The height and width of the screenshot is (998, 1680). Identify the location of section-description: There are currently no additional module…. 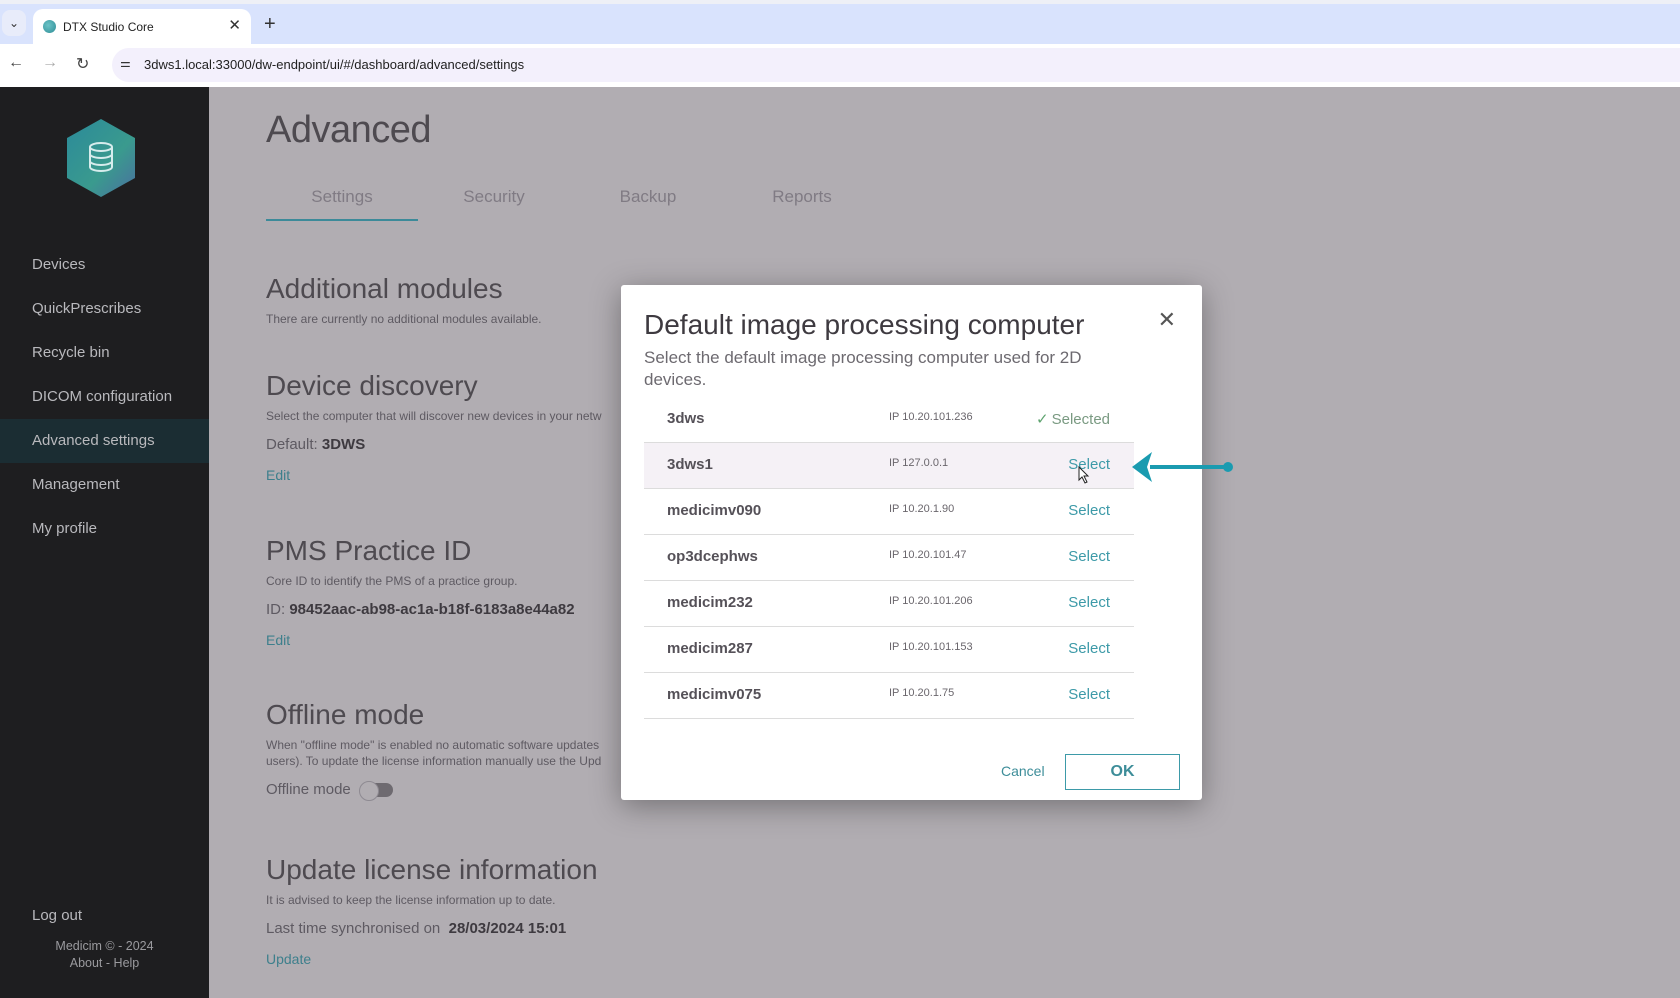
(404, 319).